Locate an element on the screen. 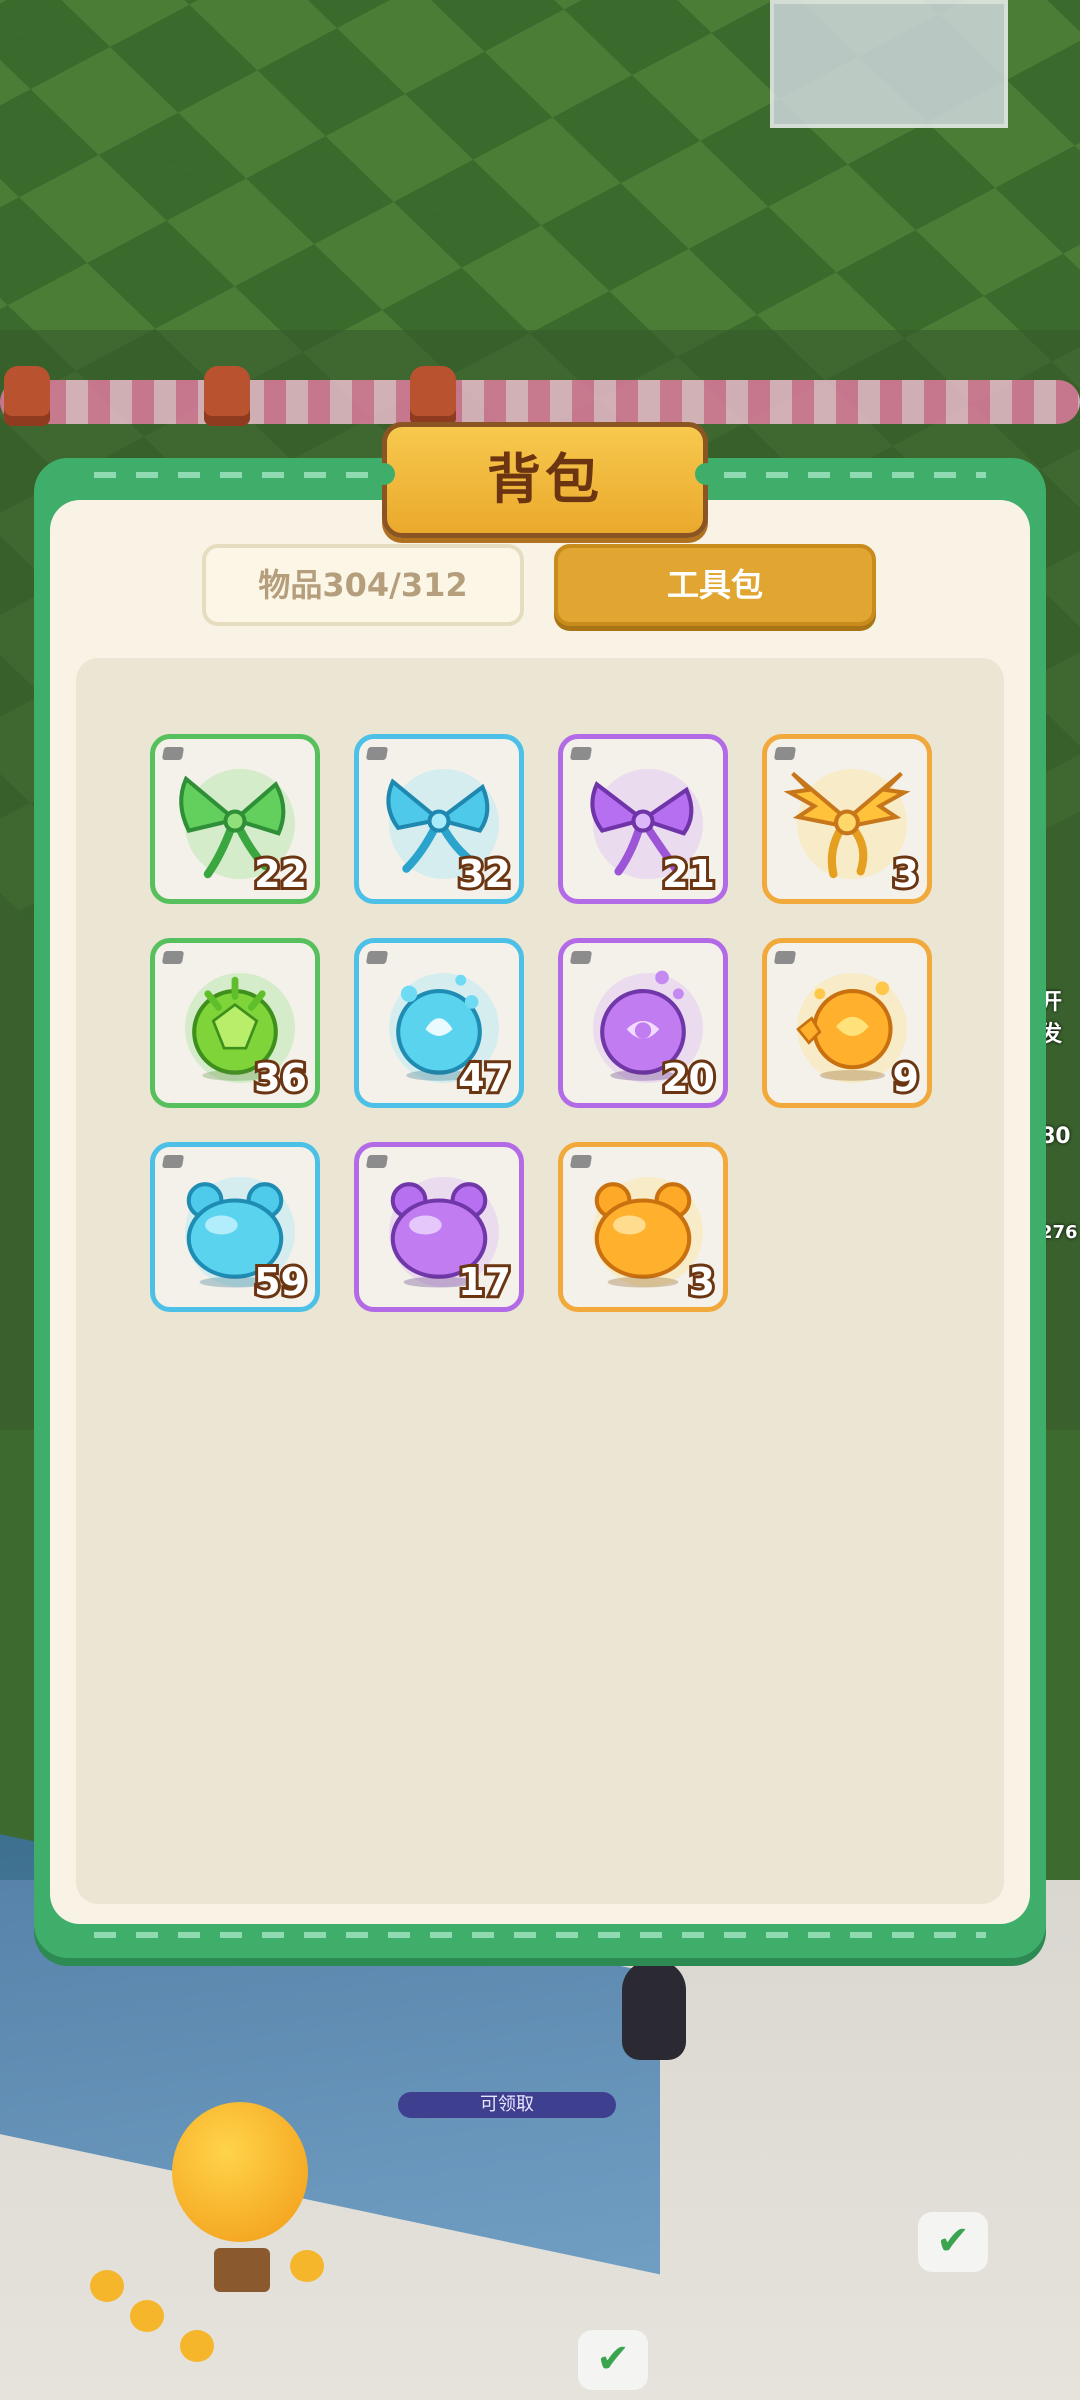 The image size is (1080, 2400). item-count: 17 is located at coordinates (484, 1282).